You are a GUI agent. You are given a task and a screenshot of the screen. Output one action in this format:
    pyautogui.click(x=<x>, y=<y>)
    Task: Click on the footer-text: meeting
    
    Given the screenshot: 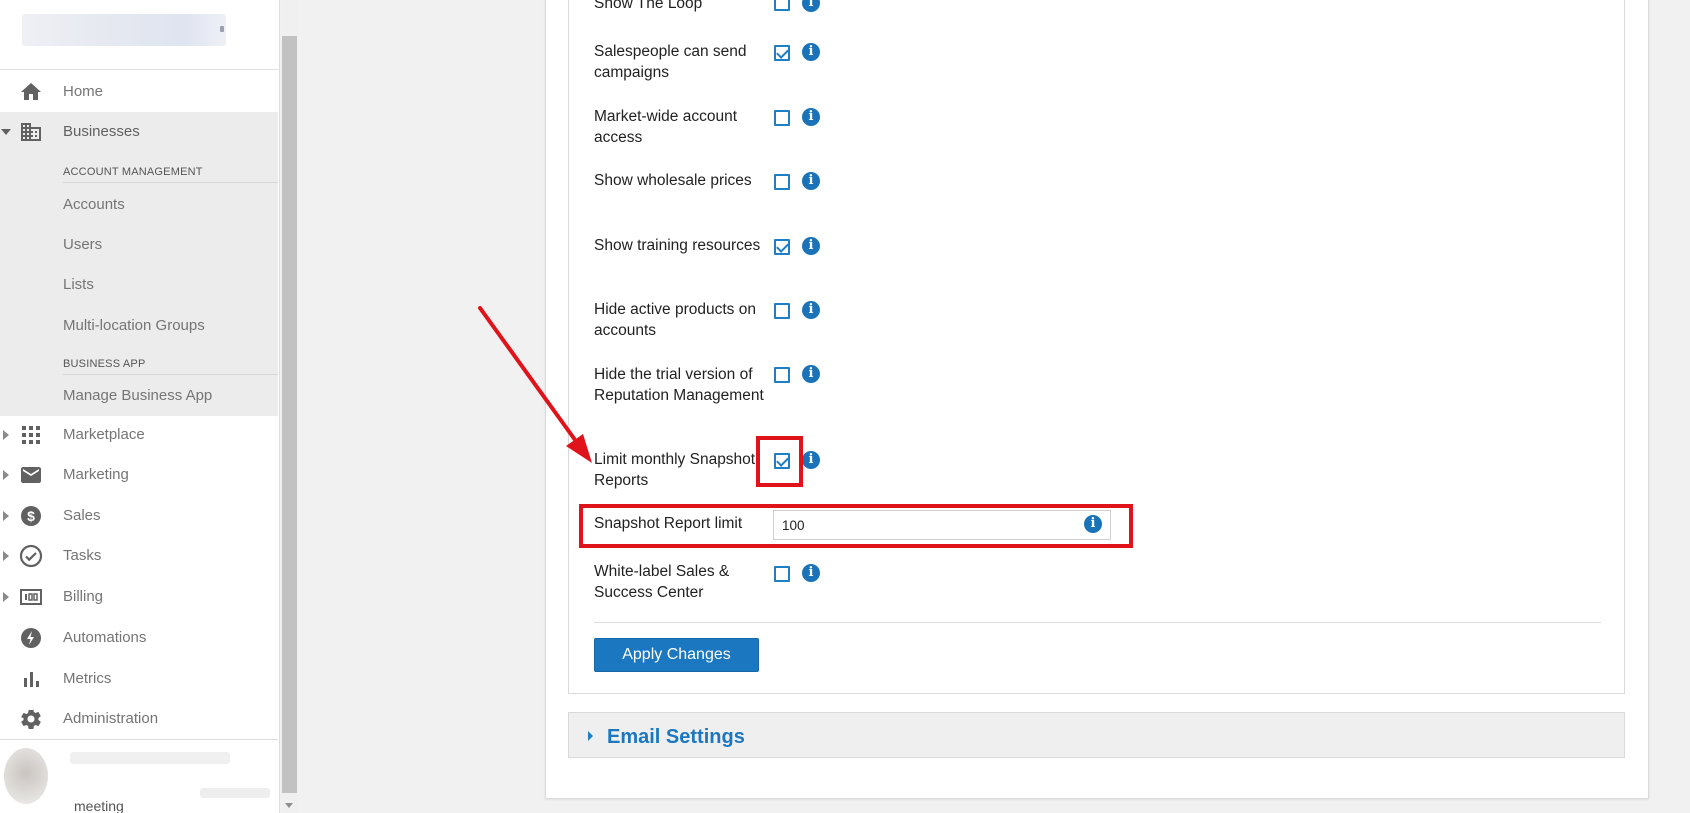 What is the action you would take?
    pyautogui.click(x=99, y=805)
    